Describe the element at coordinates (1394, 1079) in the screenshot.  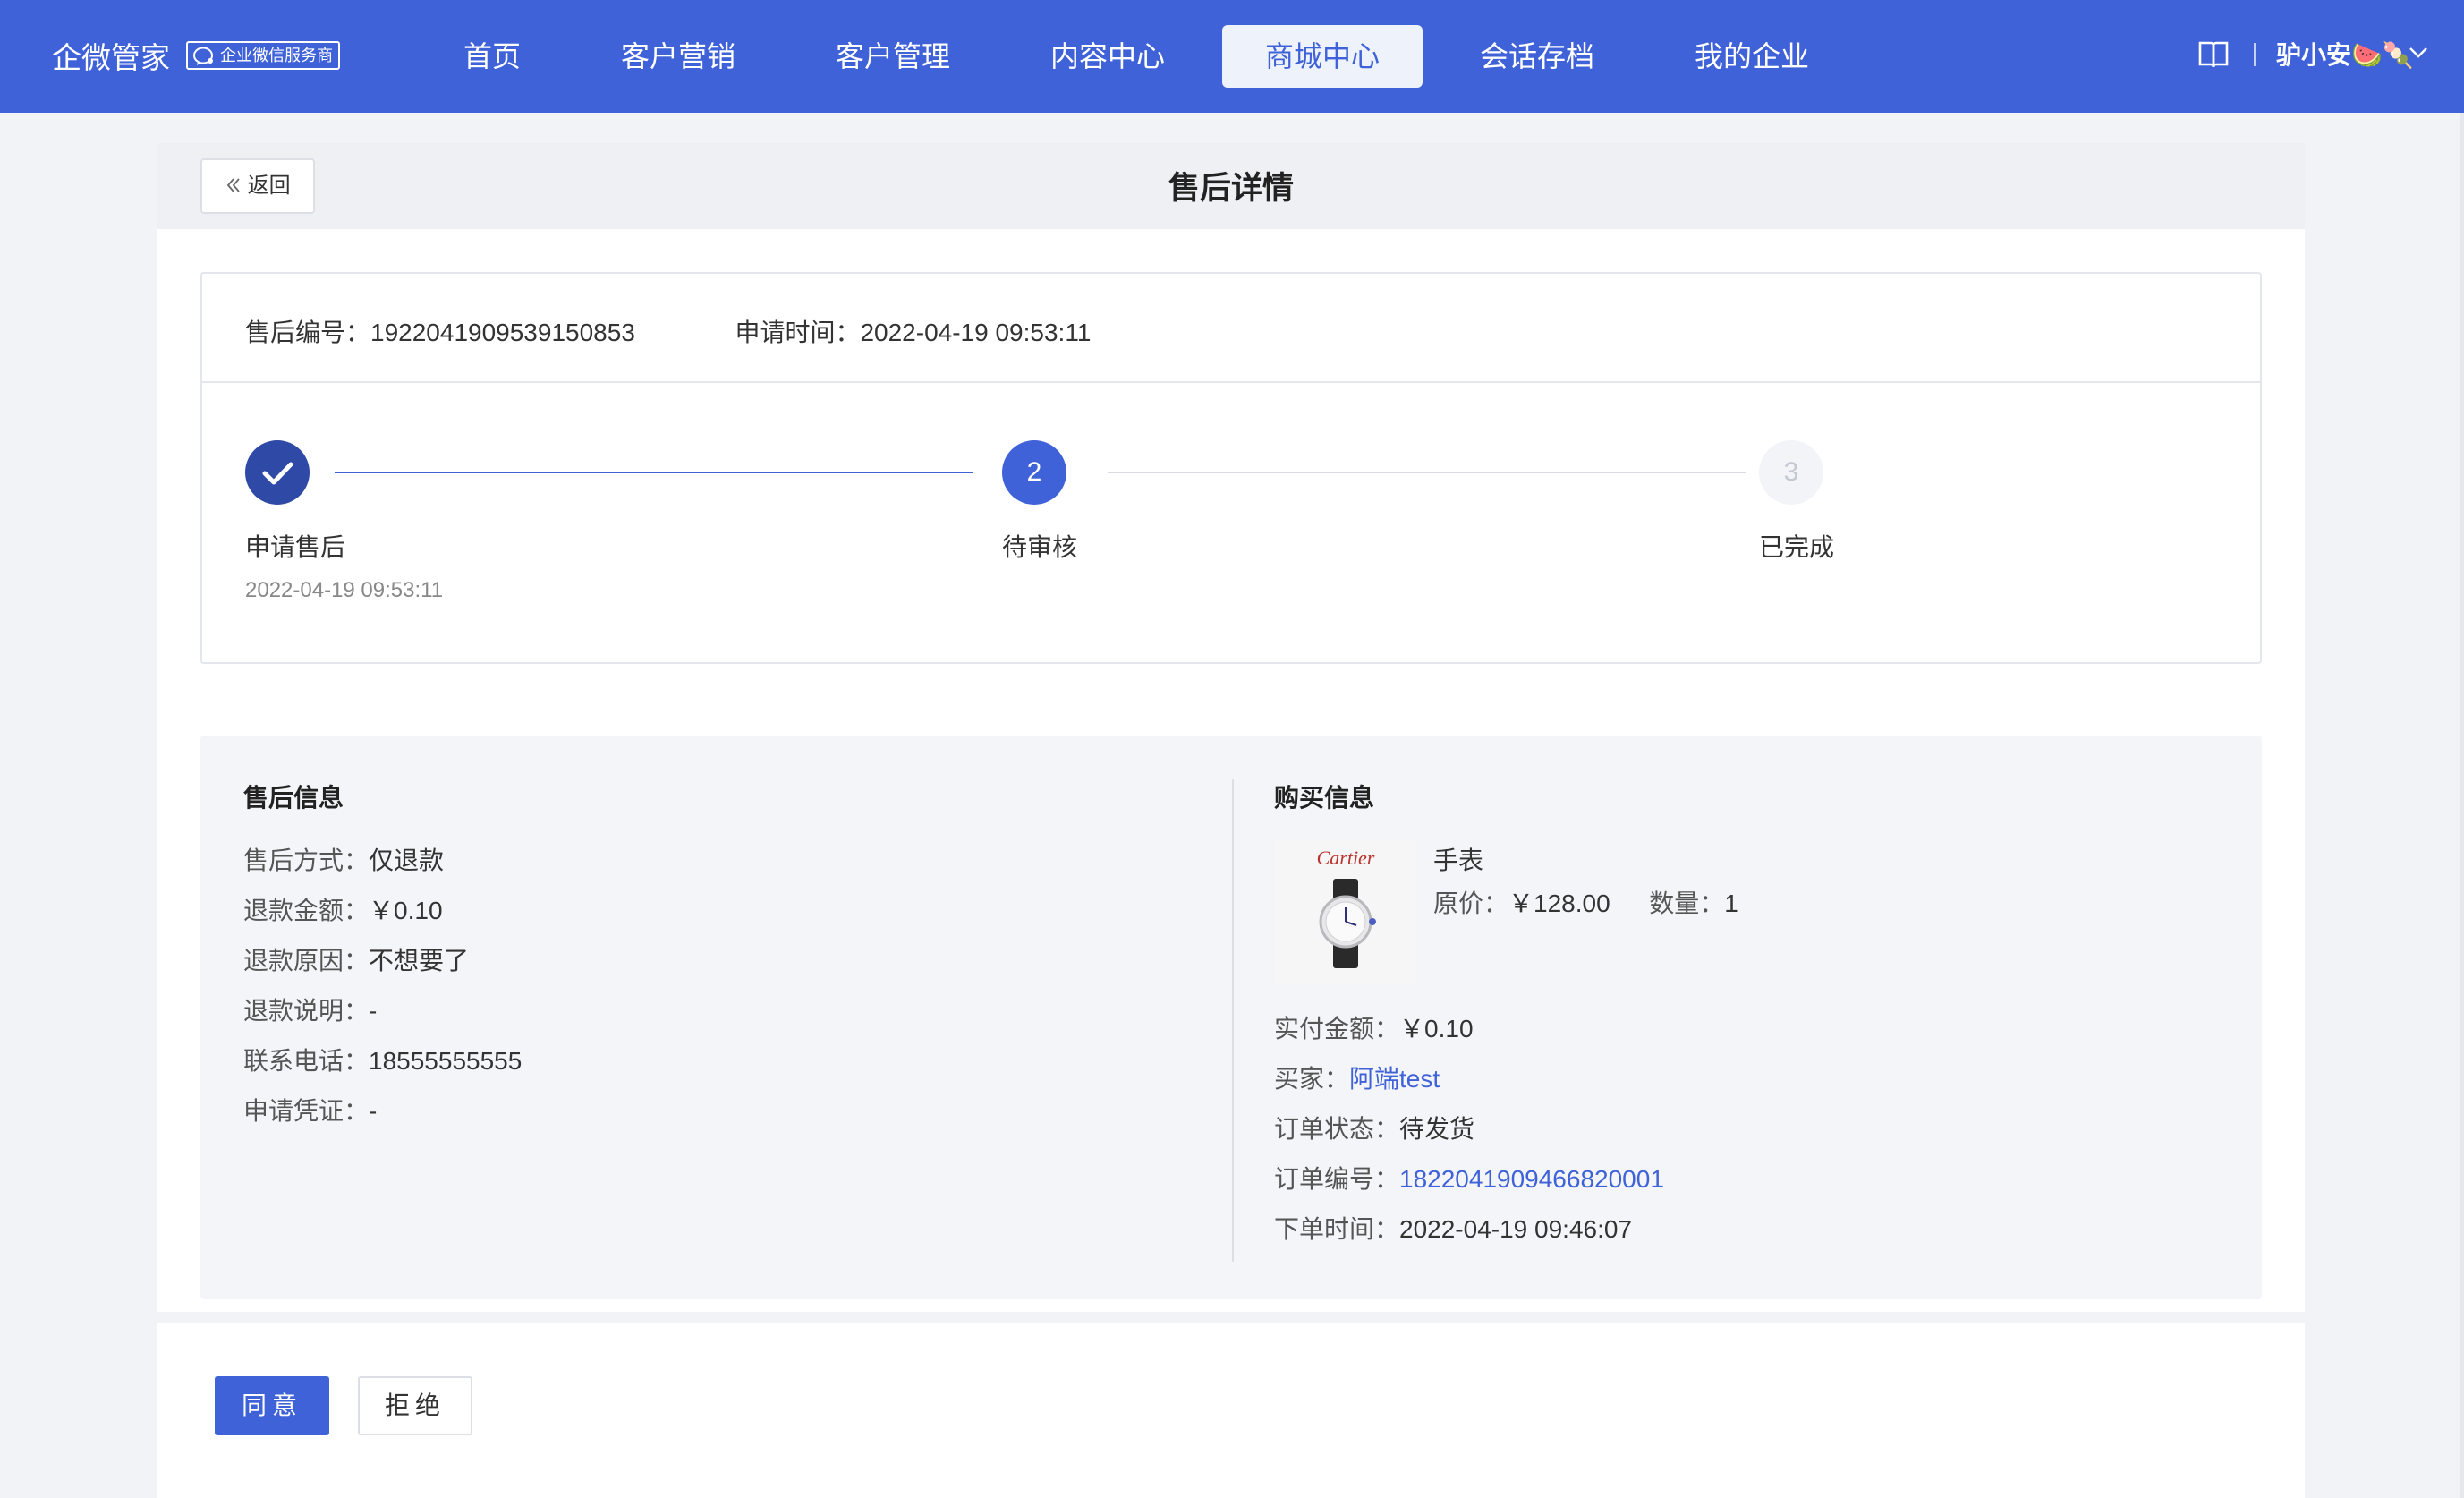
I see `buyer-link: 阿端test` at that location.